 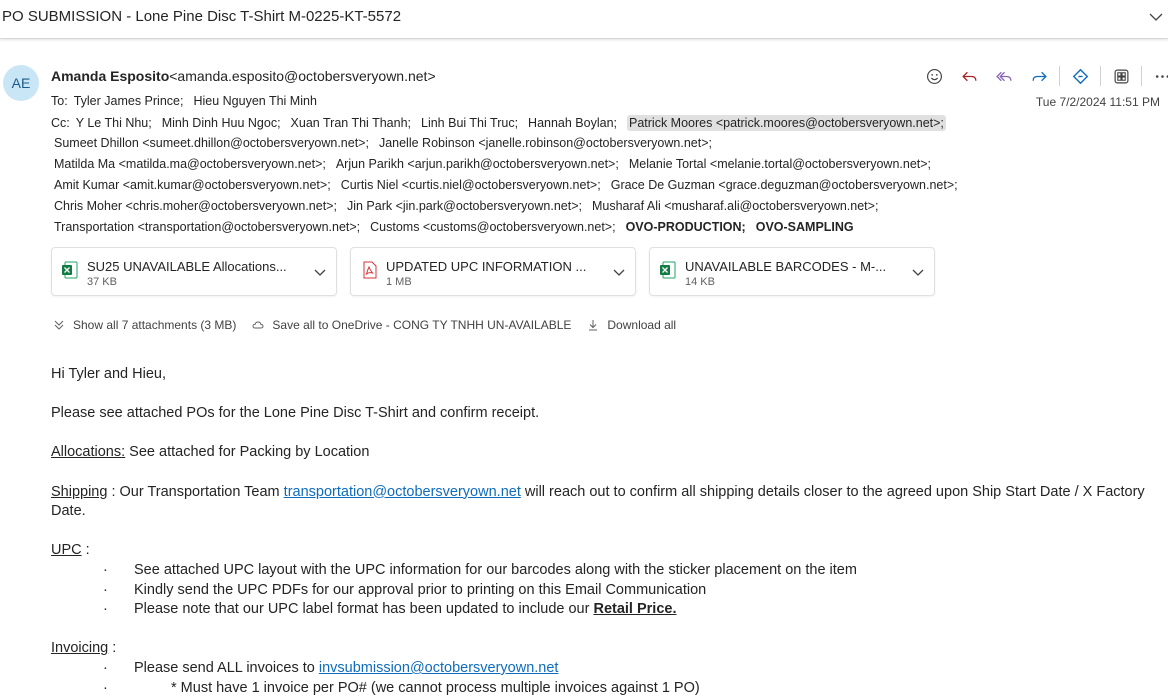 I want to click on more-button, so click(x=1159, y=76).